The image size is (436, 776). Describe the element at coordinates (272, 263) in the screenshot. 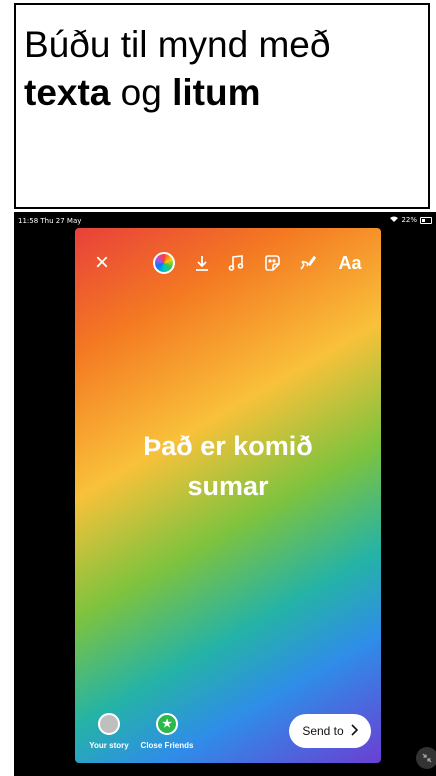

I see `sticker-icon` at that location.